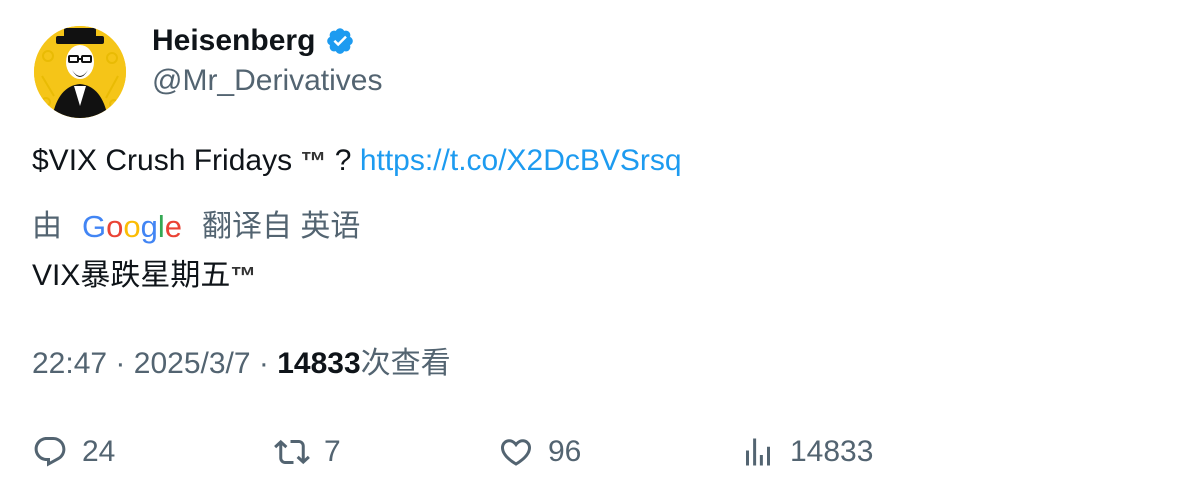 The height and width of the screenshot is (498, 1196). Describe the element at coordinates (292, 452) in the screenshot. I see `retweet-icon` at that location.